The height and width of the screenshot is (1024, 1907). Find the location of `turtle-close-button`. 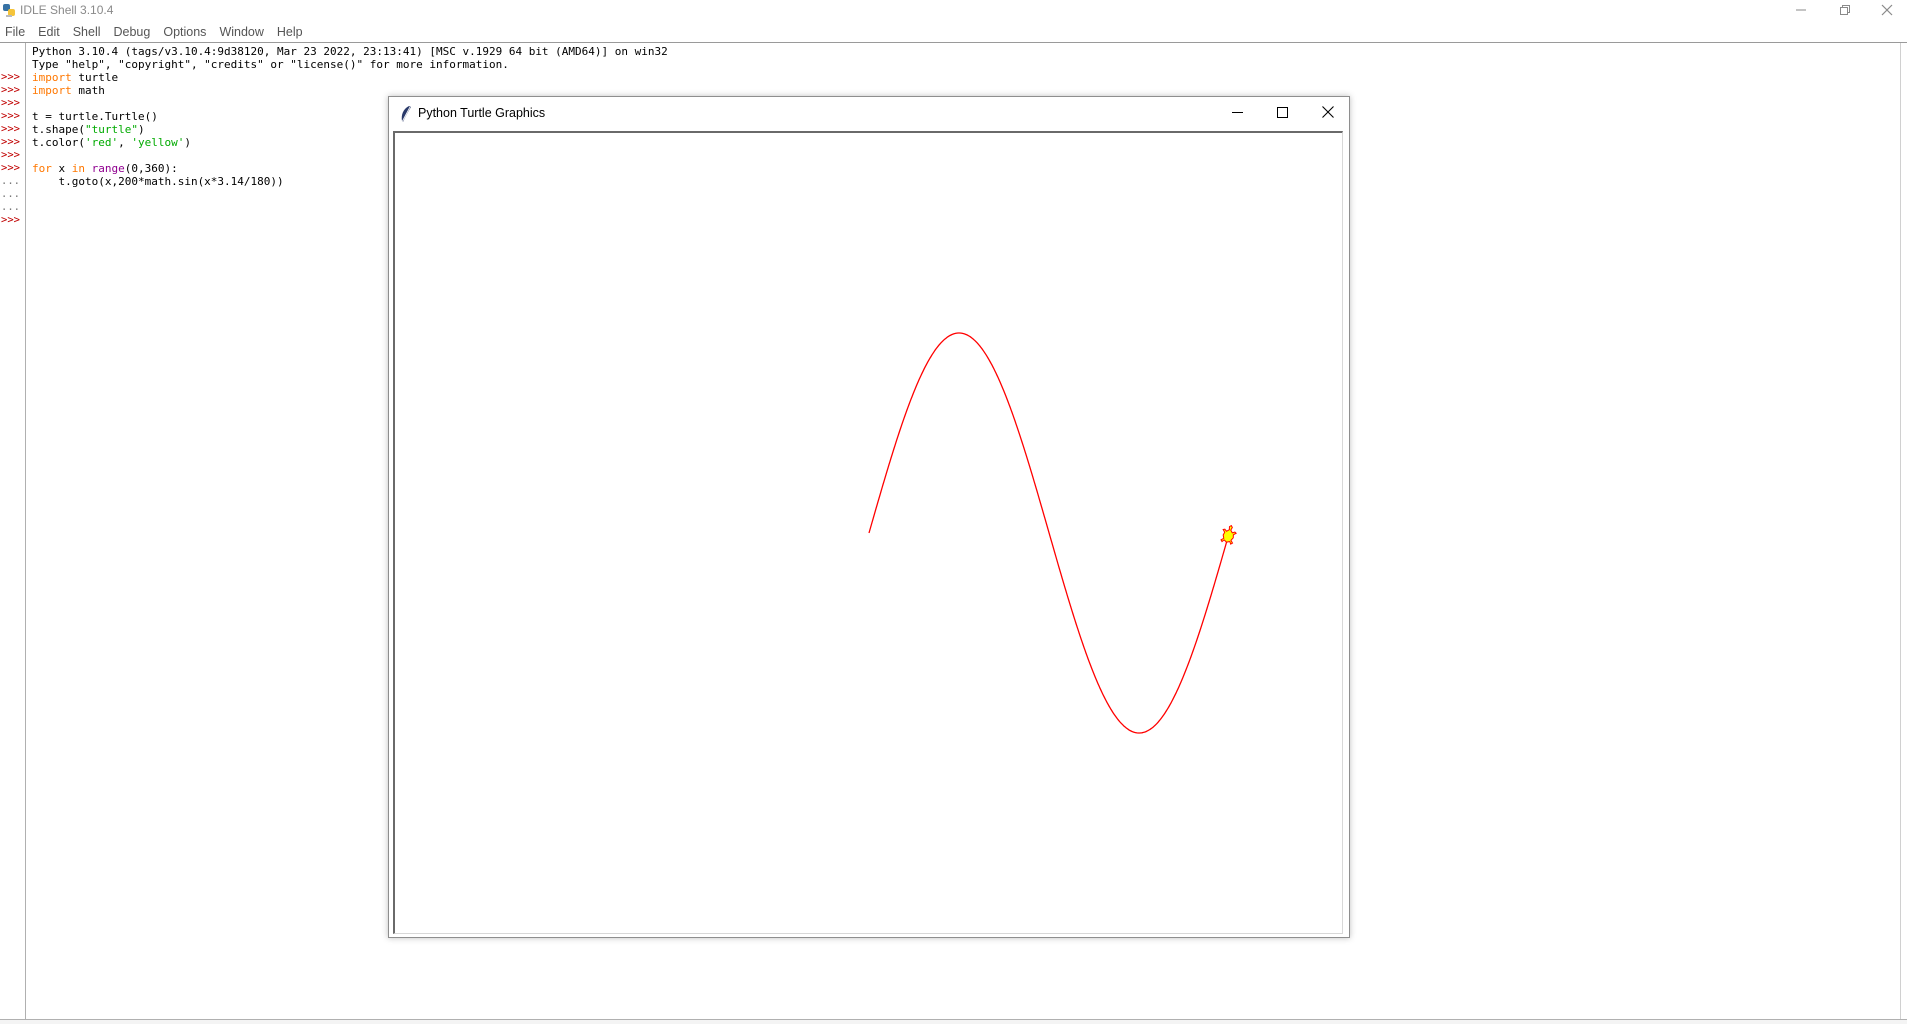

turtle-close-button is located at coordinates (1328, 112).